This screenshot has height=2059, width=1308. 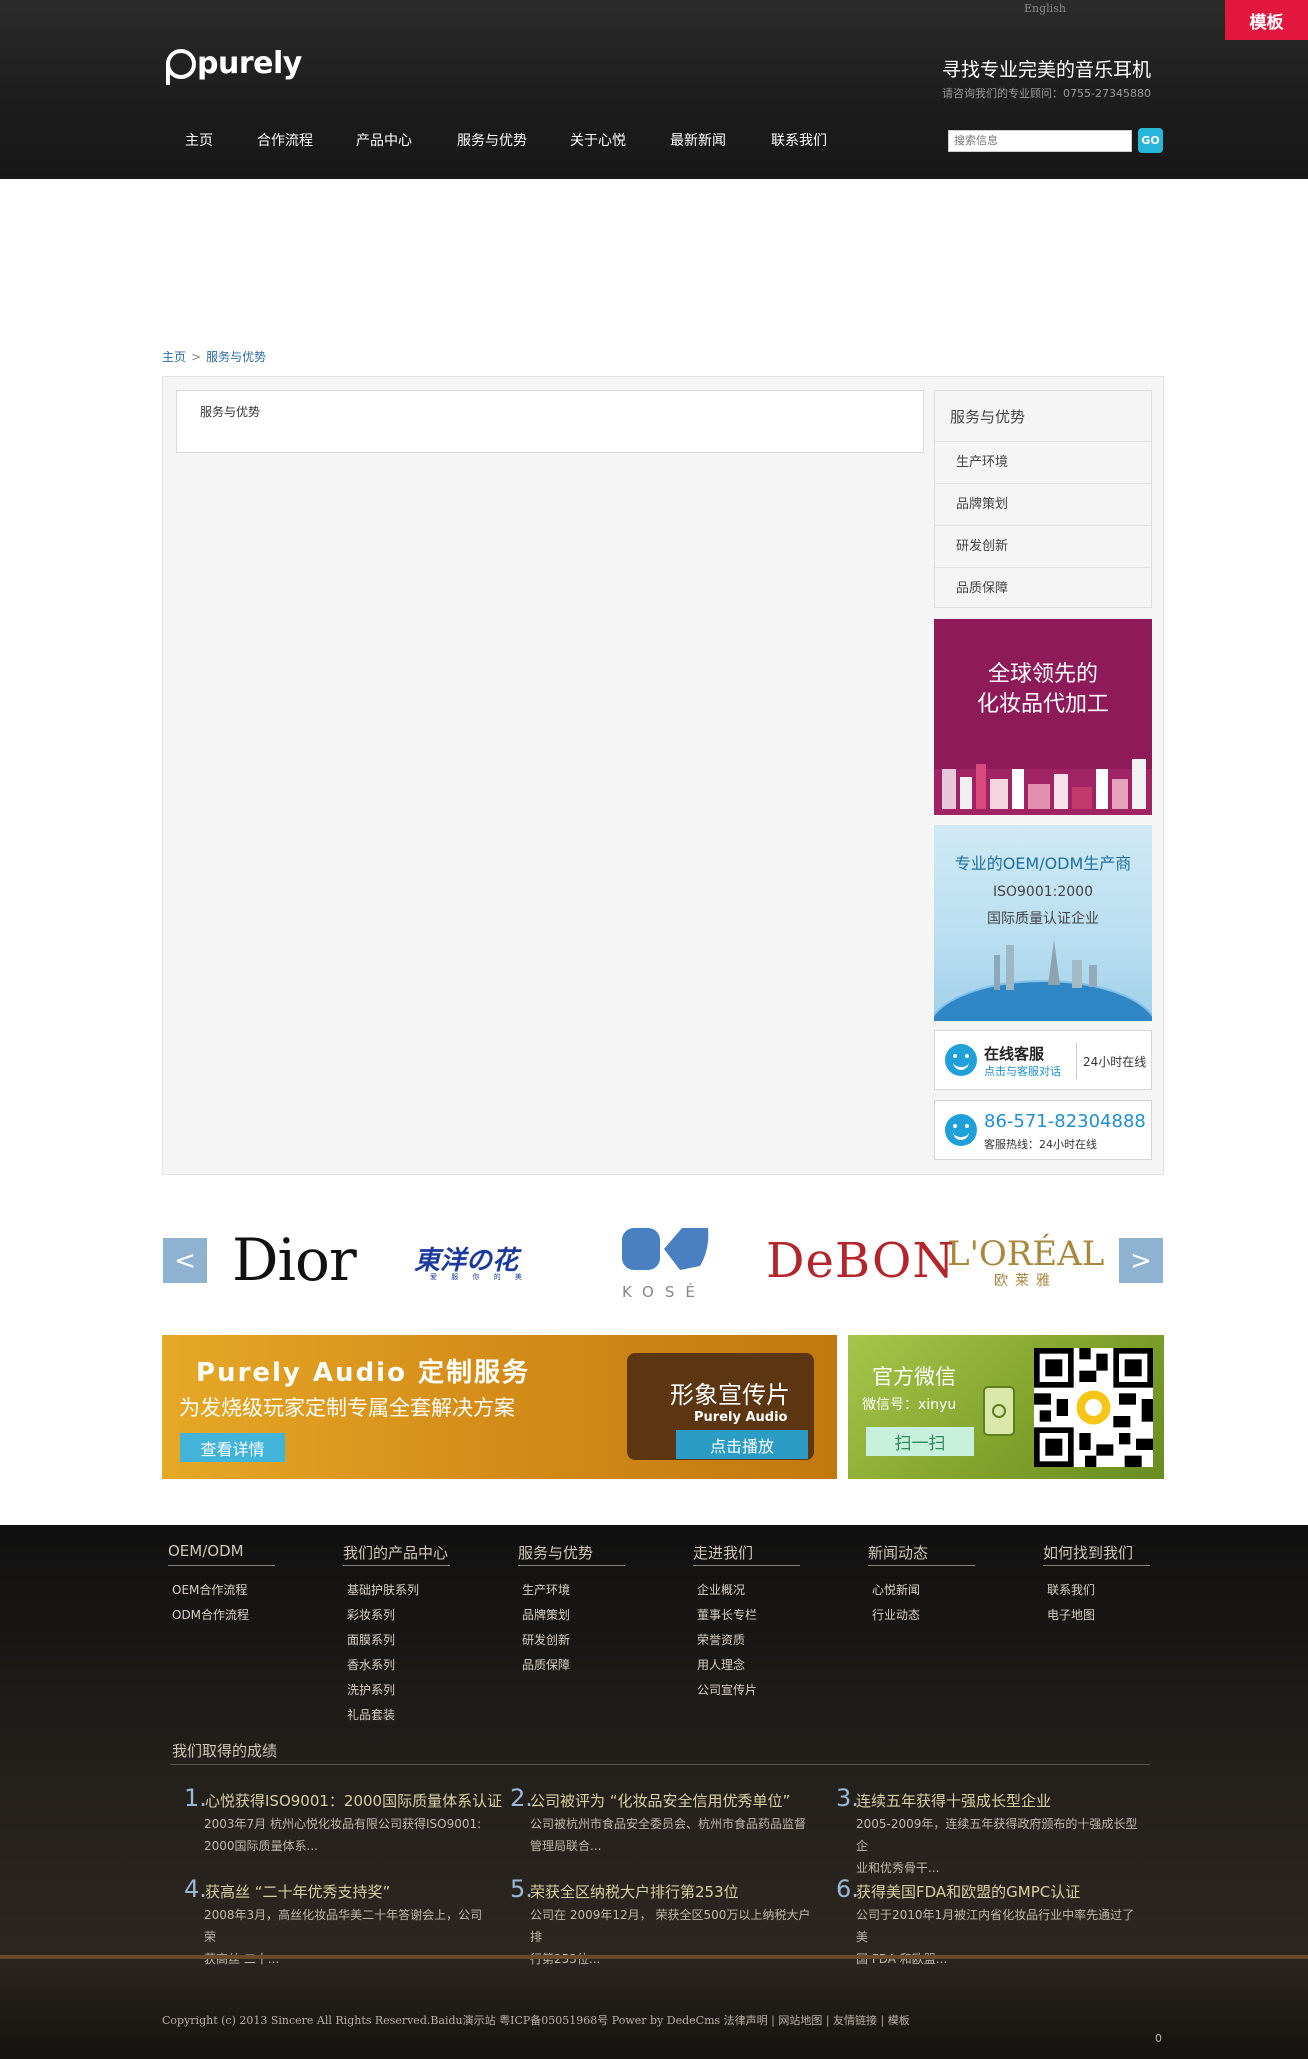 What do you see at coordinates (371, 1664) in the screenshot?
I see `footer-link: 香水系列` at bounding box center [371, 1664].